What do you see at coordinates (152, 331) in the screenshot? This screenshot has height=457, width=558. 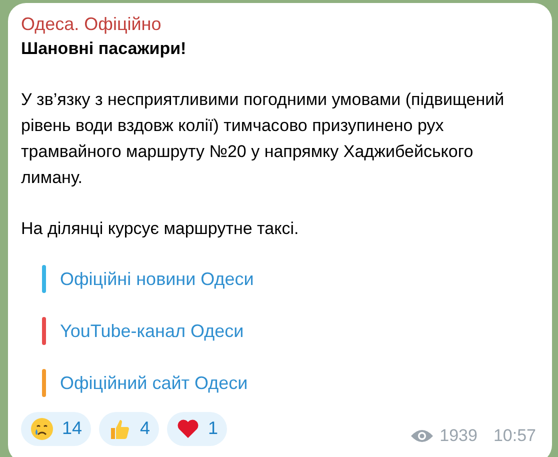 I see `link: YouTube-канал Одеси` at bounding box center [152, 331].